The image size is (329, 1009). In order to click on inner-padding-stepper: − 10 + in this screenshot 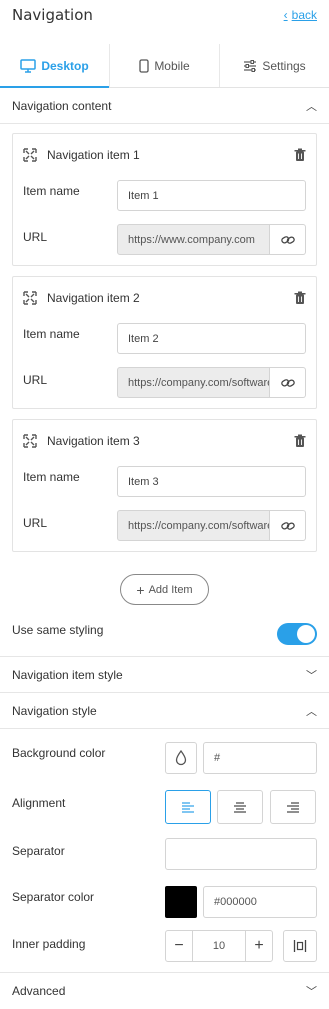, I will do `click(219, 946)`.